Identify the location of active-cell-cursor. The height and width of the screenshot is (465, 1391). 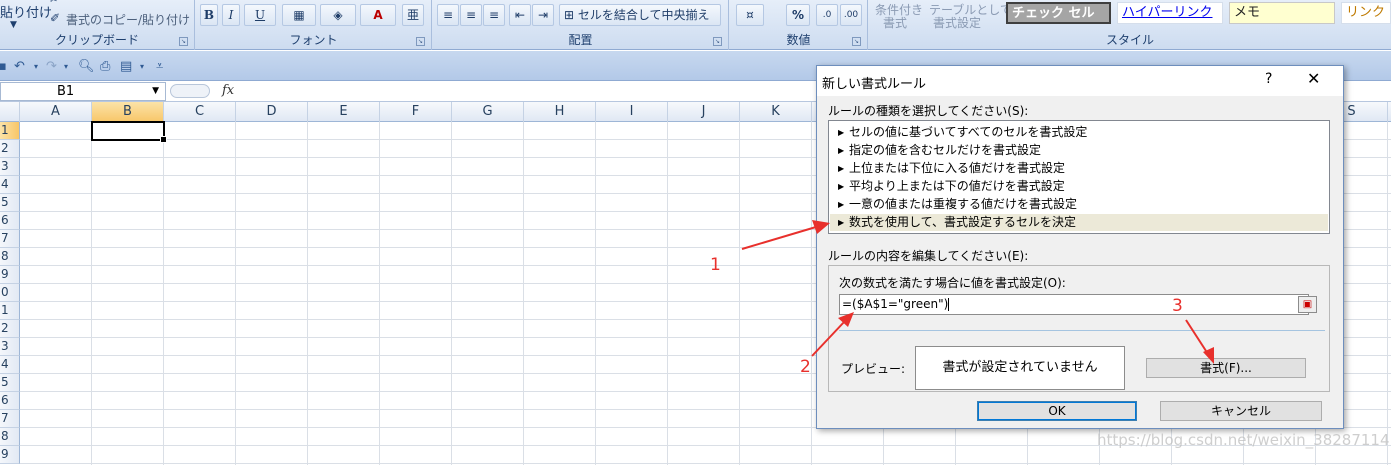
(129, 132).